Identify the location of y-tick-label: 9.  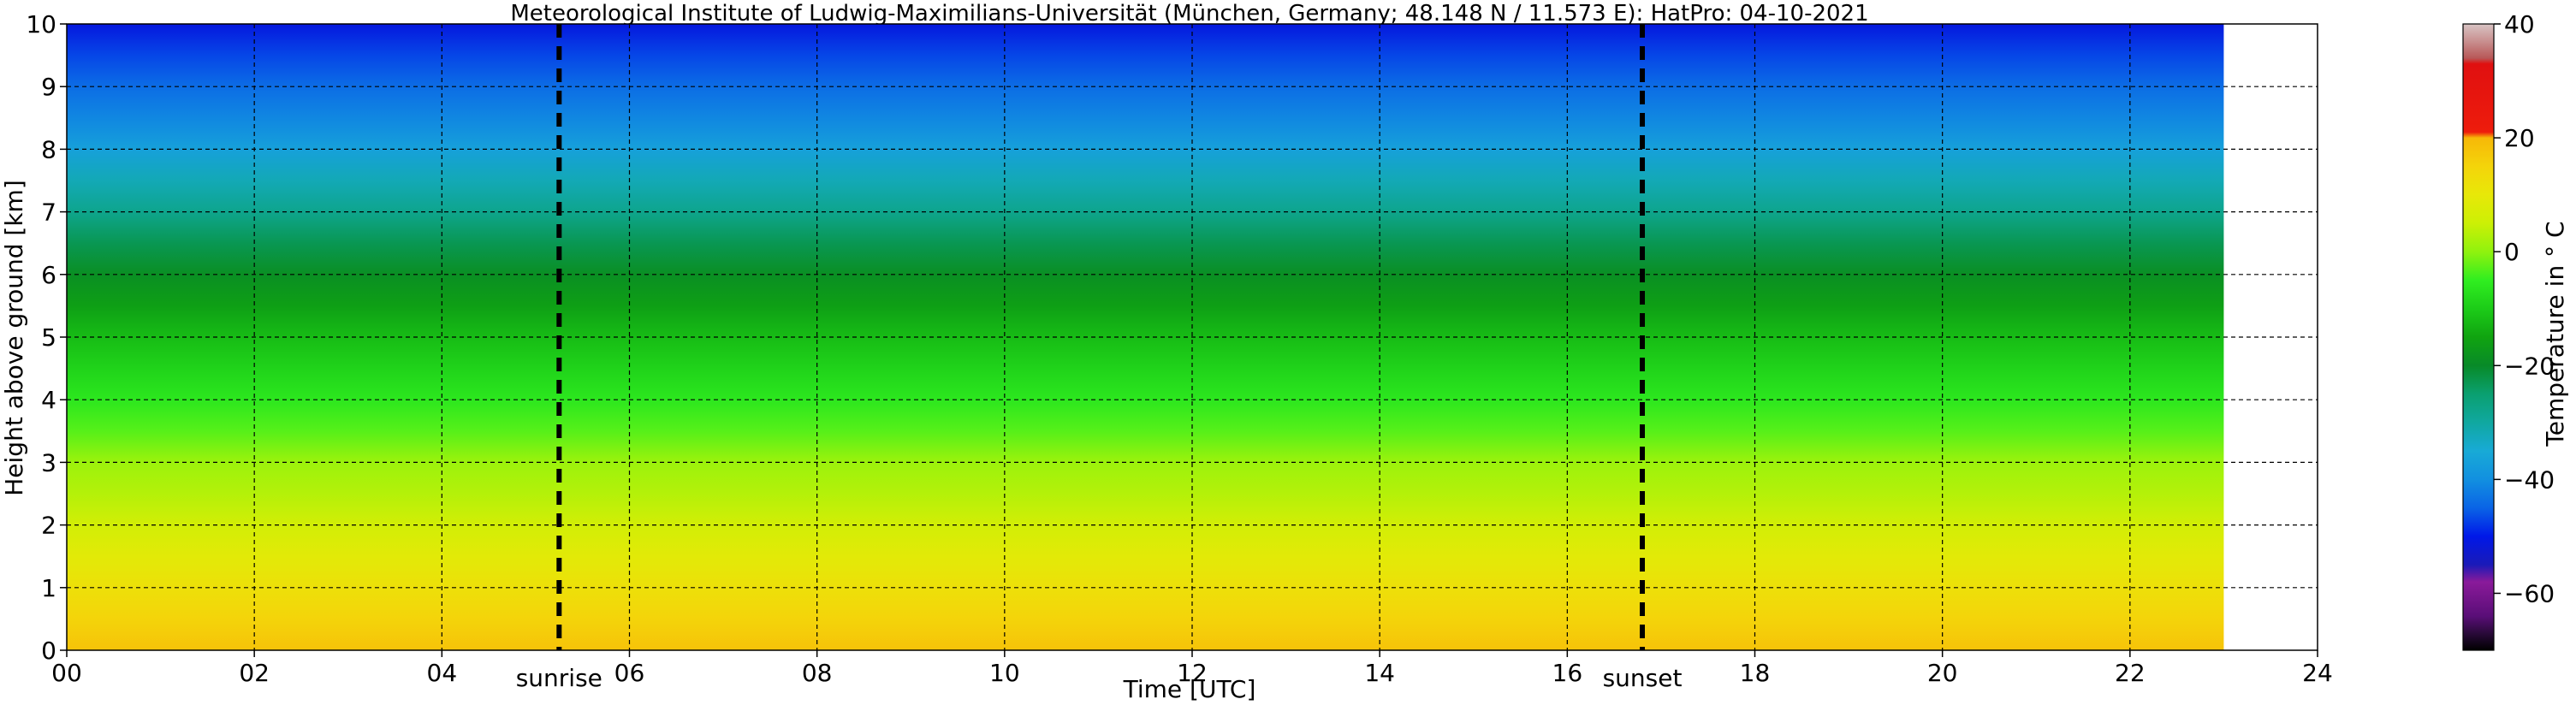
(48, 87).